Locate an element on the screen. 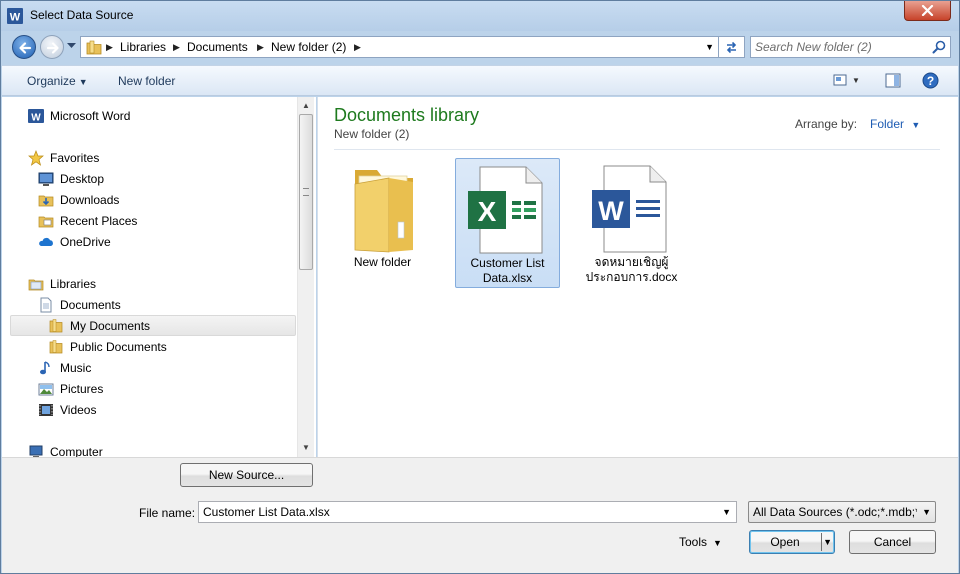  file-name-dropdown-icon: ▼ is located at coordinates (726, 512).